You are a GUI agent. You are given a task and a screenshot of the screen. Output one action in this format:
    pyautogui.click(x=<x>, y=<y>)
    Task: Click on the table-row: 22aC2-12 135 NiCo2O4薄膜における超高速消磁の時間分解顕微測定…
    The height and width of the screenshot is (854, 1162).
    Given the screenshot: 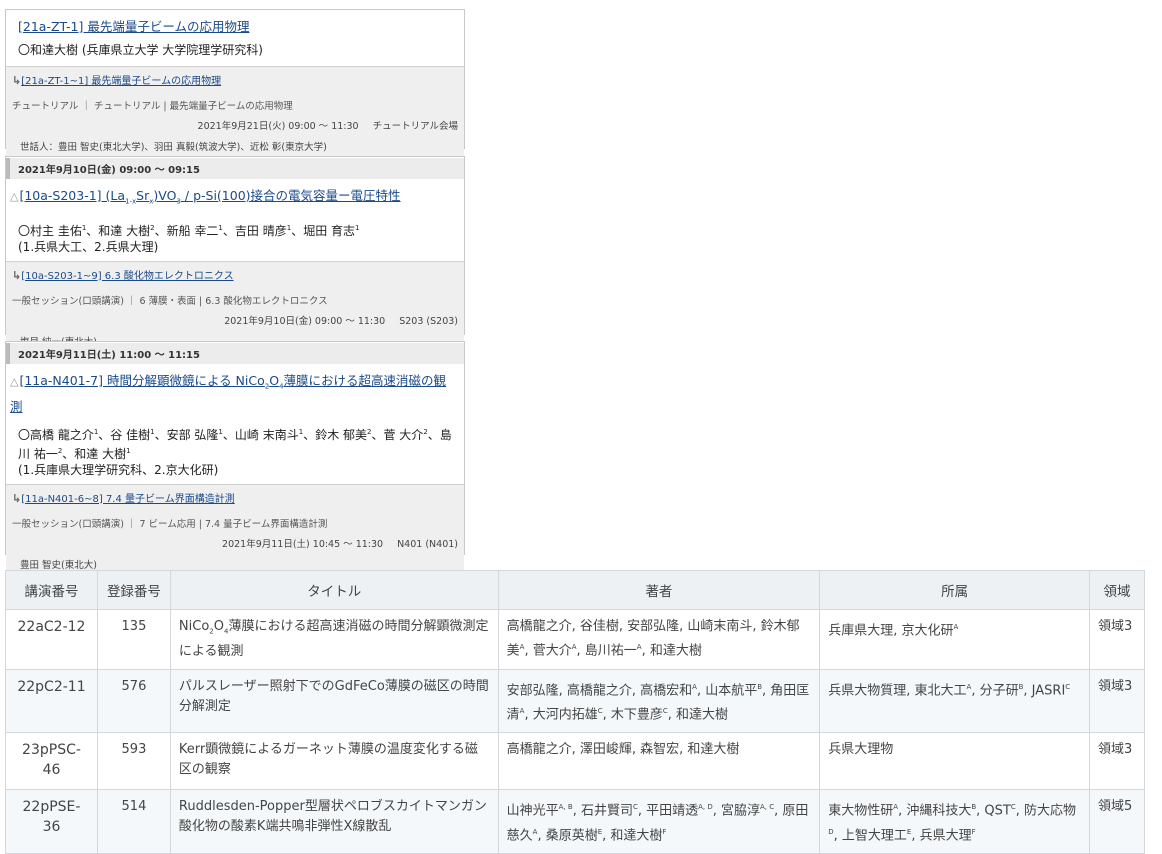 What is the action you would take?
    pyautogui.click(x=575, y=639)
    